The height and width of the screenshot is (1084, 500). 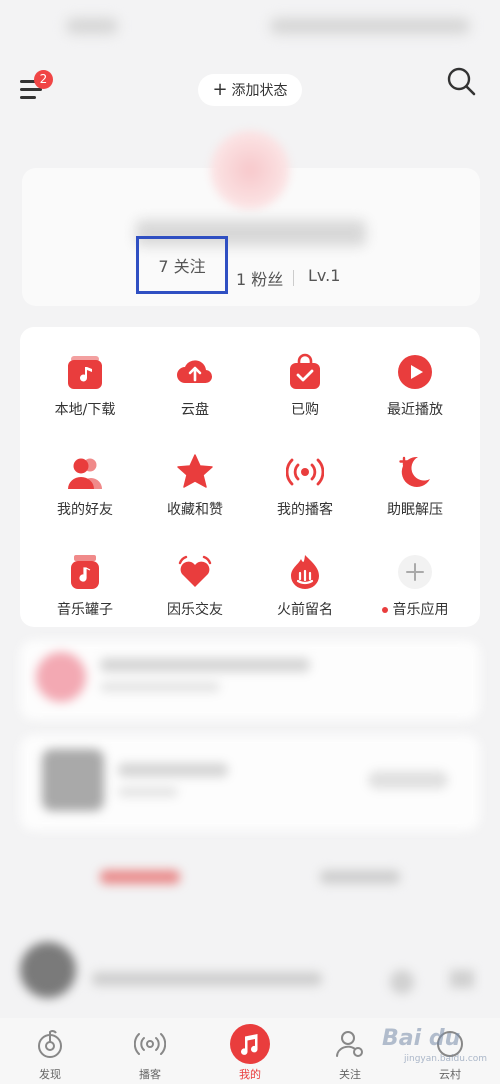 What do you see at coordinates (195, 398) in the screenshot?
I see `grid-item-cloud: 云盘` at bounding box center [195, 398].